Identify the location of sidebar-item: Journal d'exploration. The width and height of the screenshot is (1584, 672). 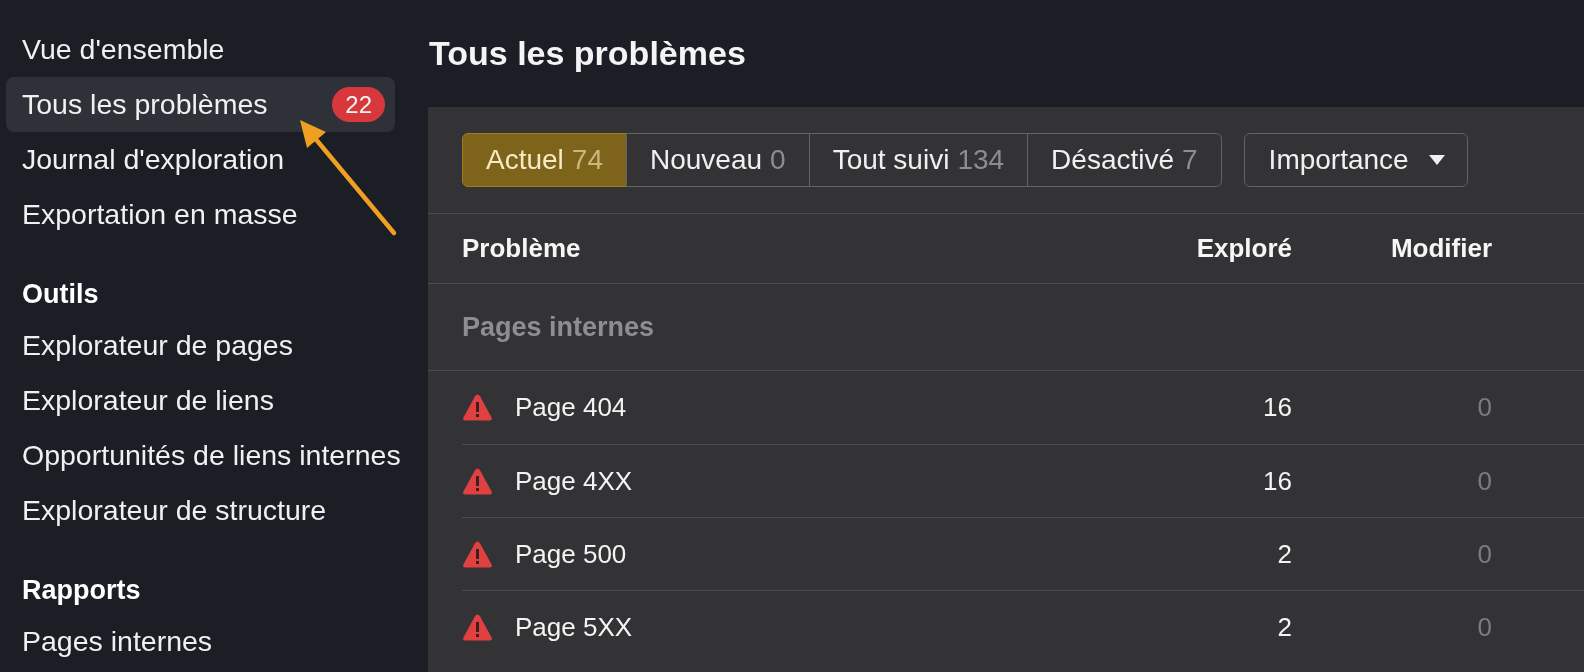
(200, 159).